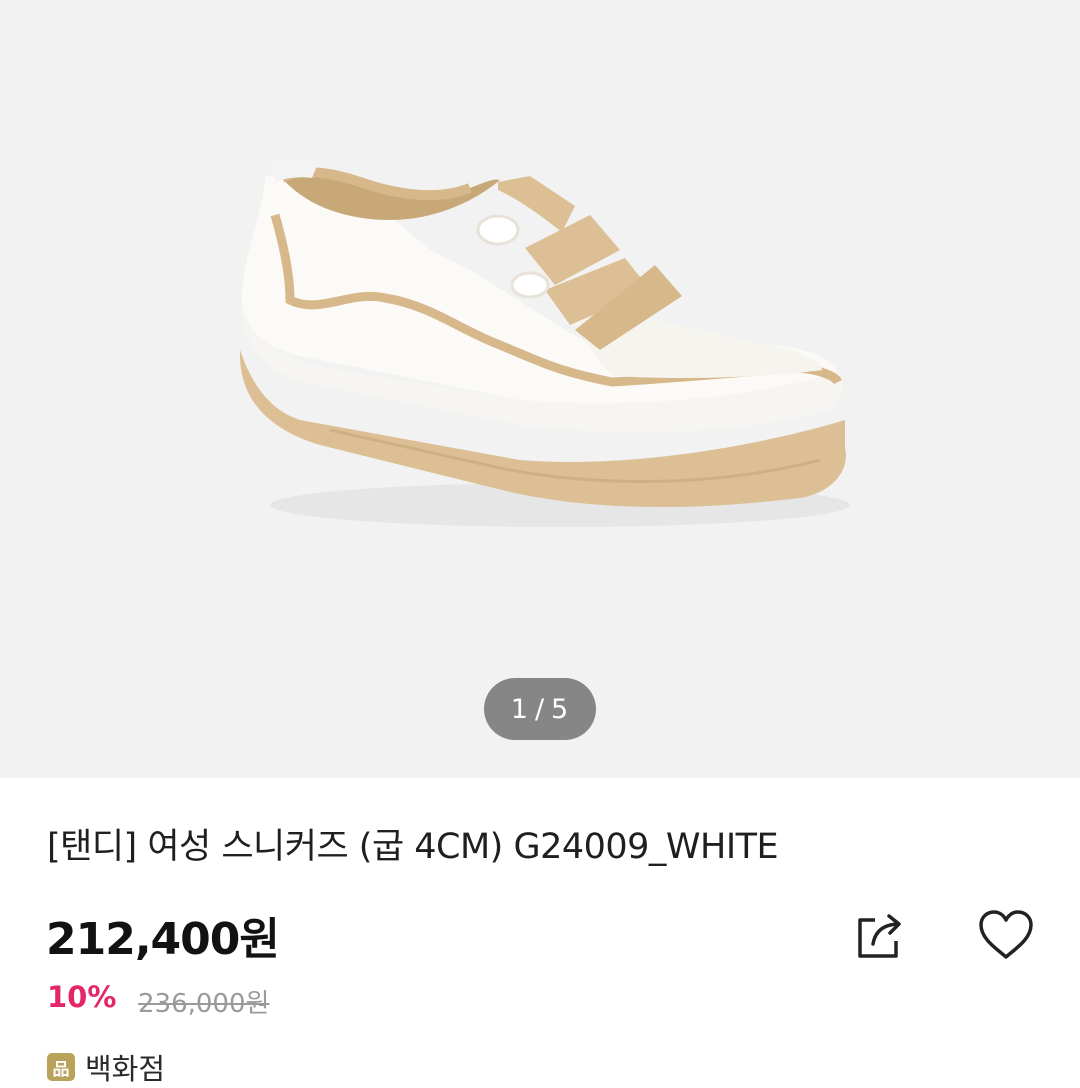 The width and height of the screenshot is (1080, 1088). Describe the element at coordinates (413, 847) in the screenshot. I see `product-title: [탠디] 여성 스니커즈 (굽 4CM) G24009_WHITE` at that location.